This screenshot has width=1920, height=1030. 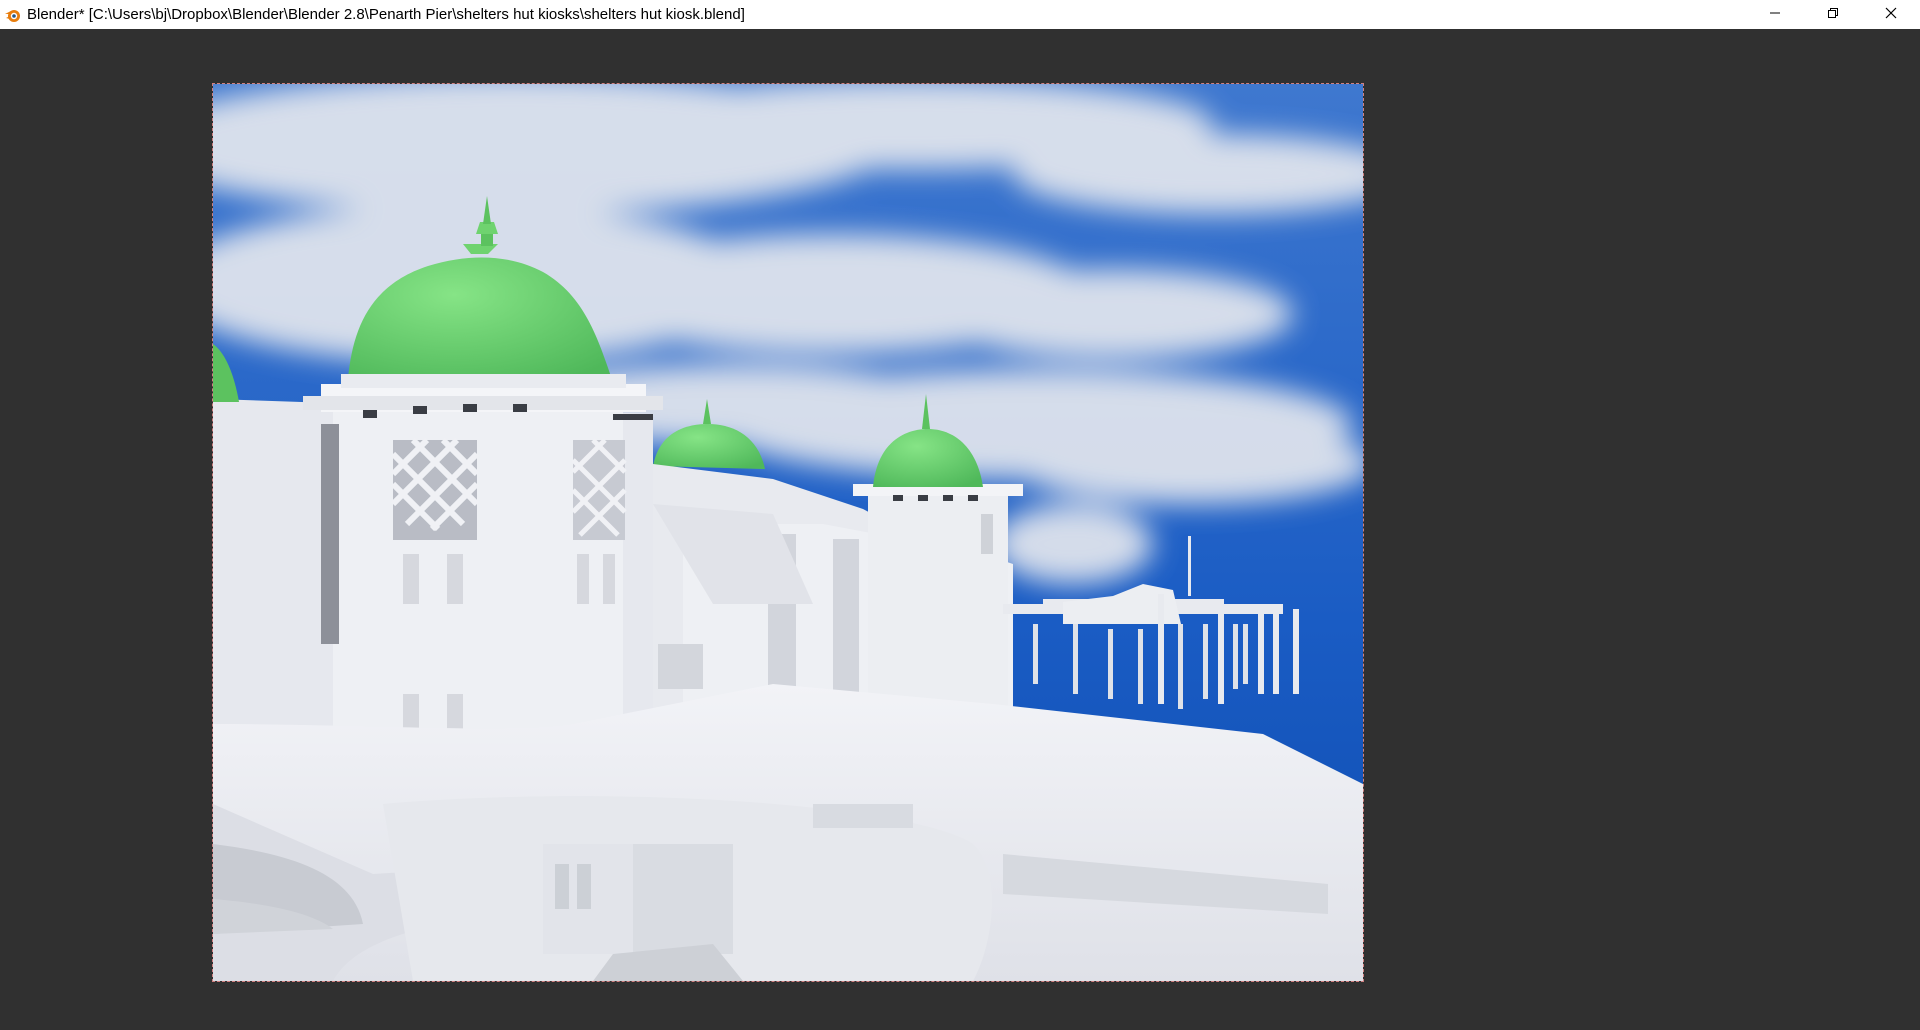 I want to click on window-controls, so click(x=1833, y=14).